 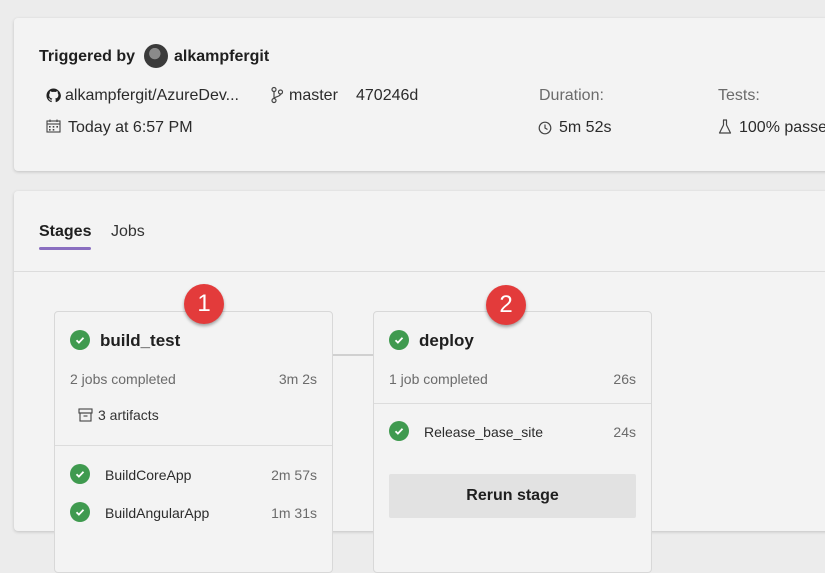 I want to click on tab-stages: Stages, so click(x=65, y=232).